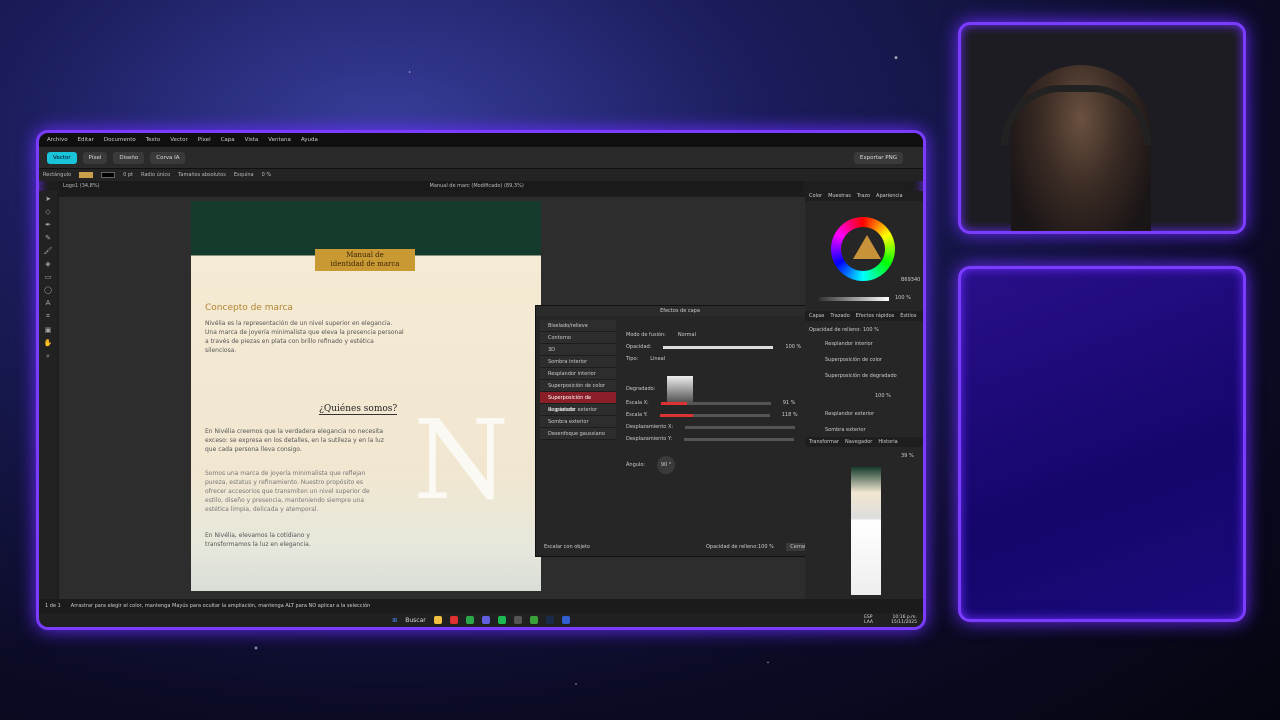 Image resolution: width=1280 pixels, height=720 pixels. Describe the element at coordinates (48, 277) in the screenshot. I see `rect-tool-icon: ▭` at that location.